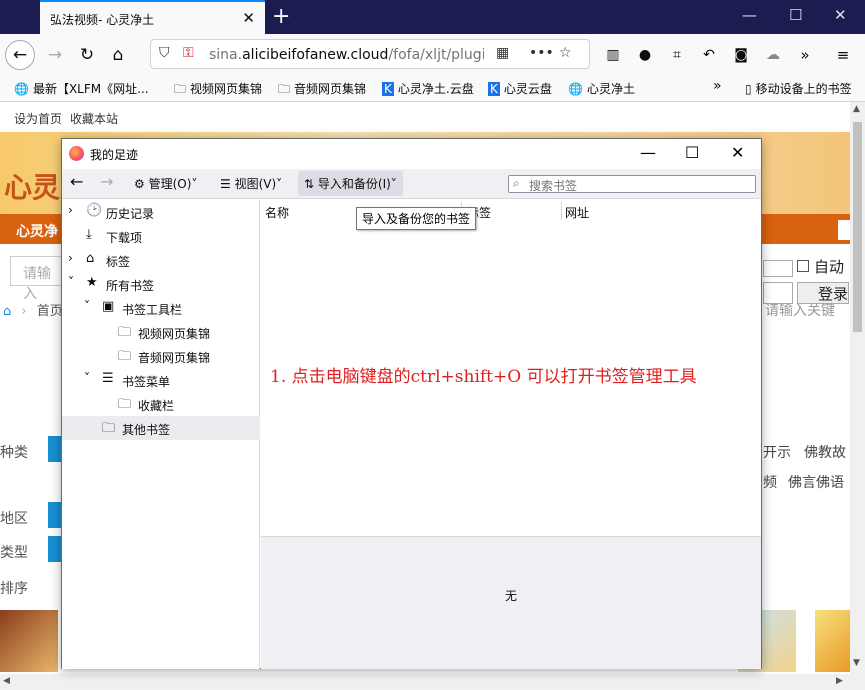 The image size is (865, 690). Describe the element at coordinates (248, 18) in the screenshot. I see `close-tab-icon: ✕` at that location.